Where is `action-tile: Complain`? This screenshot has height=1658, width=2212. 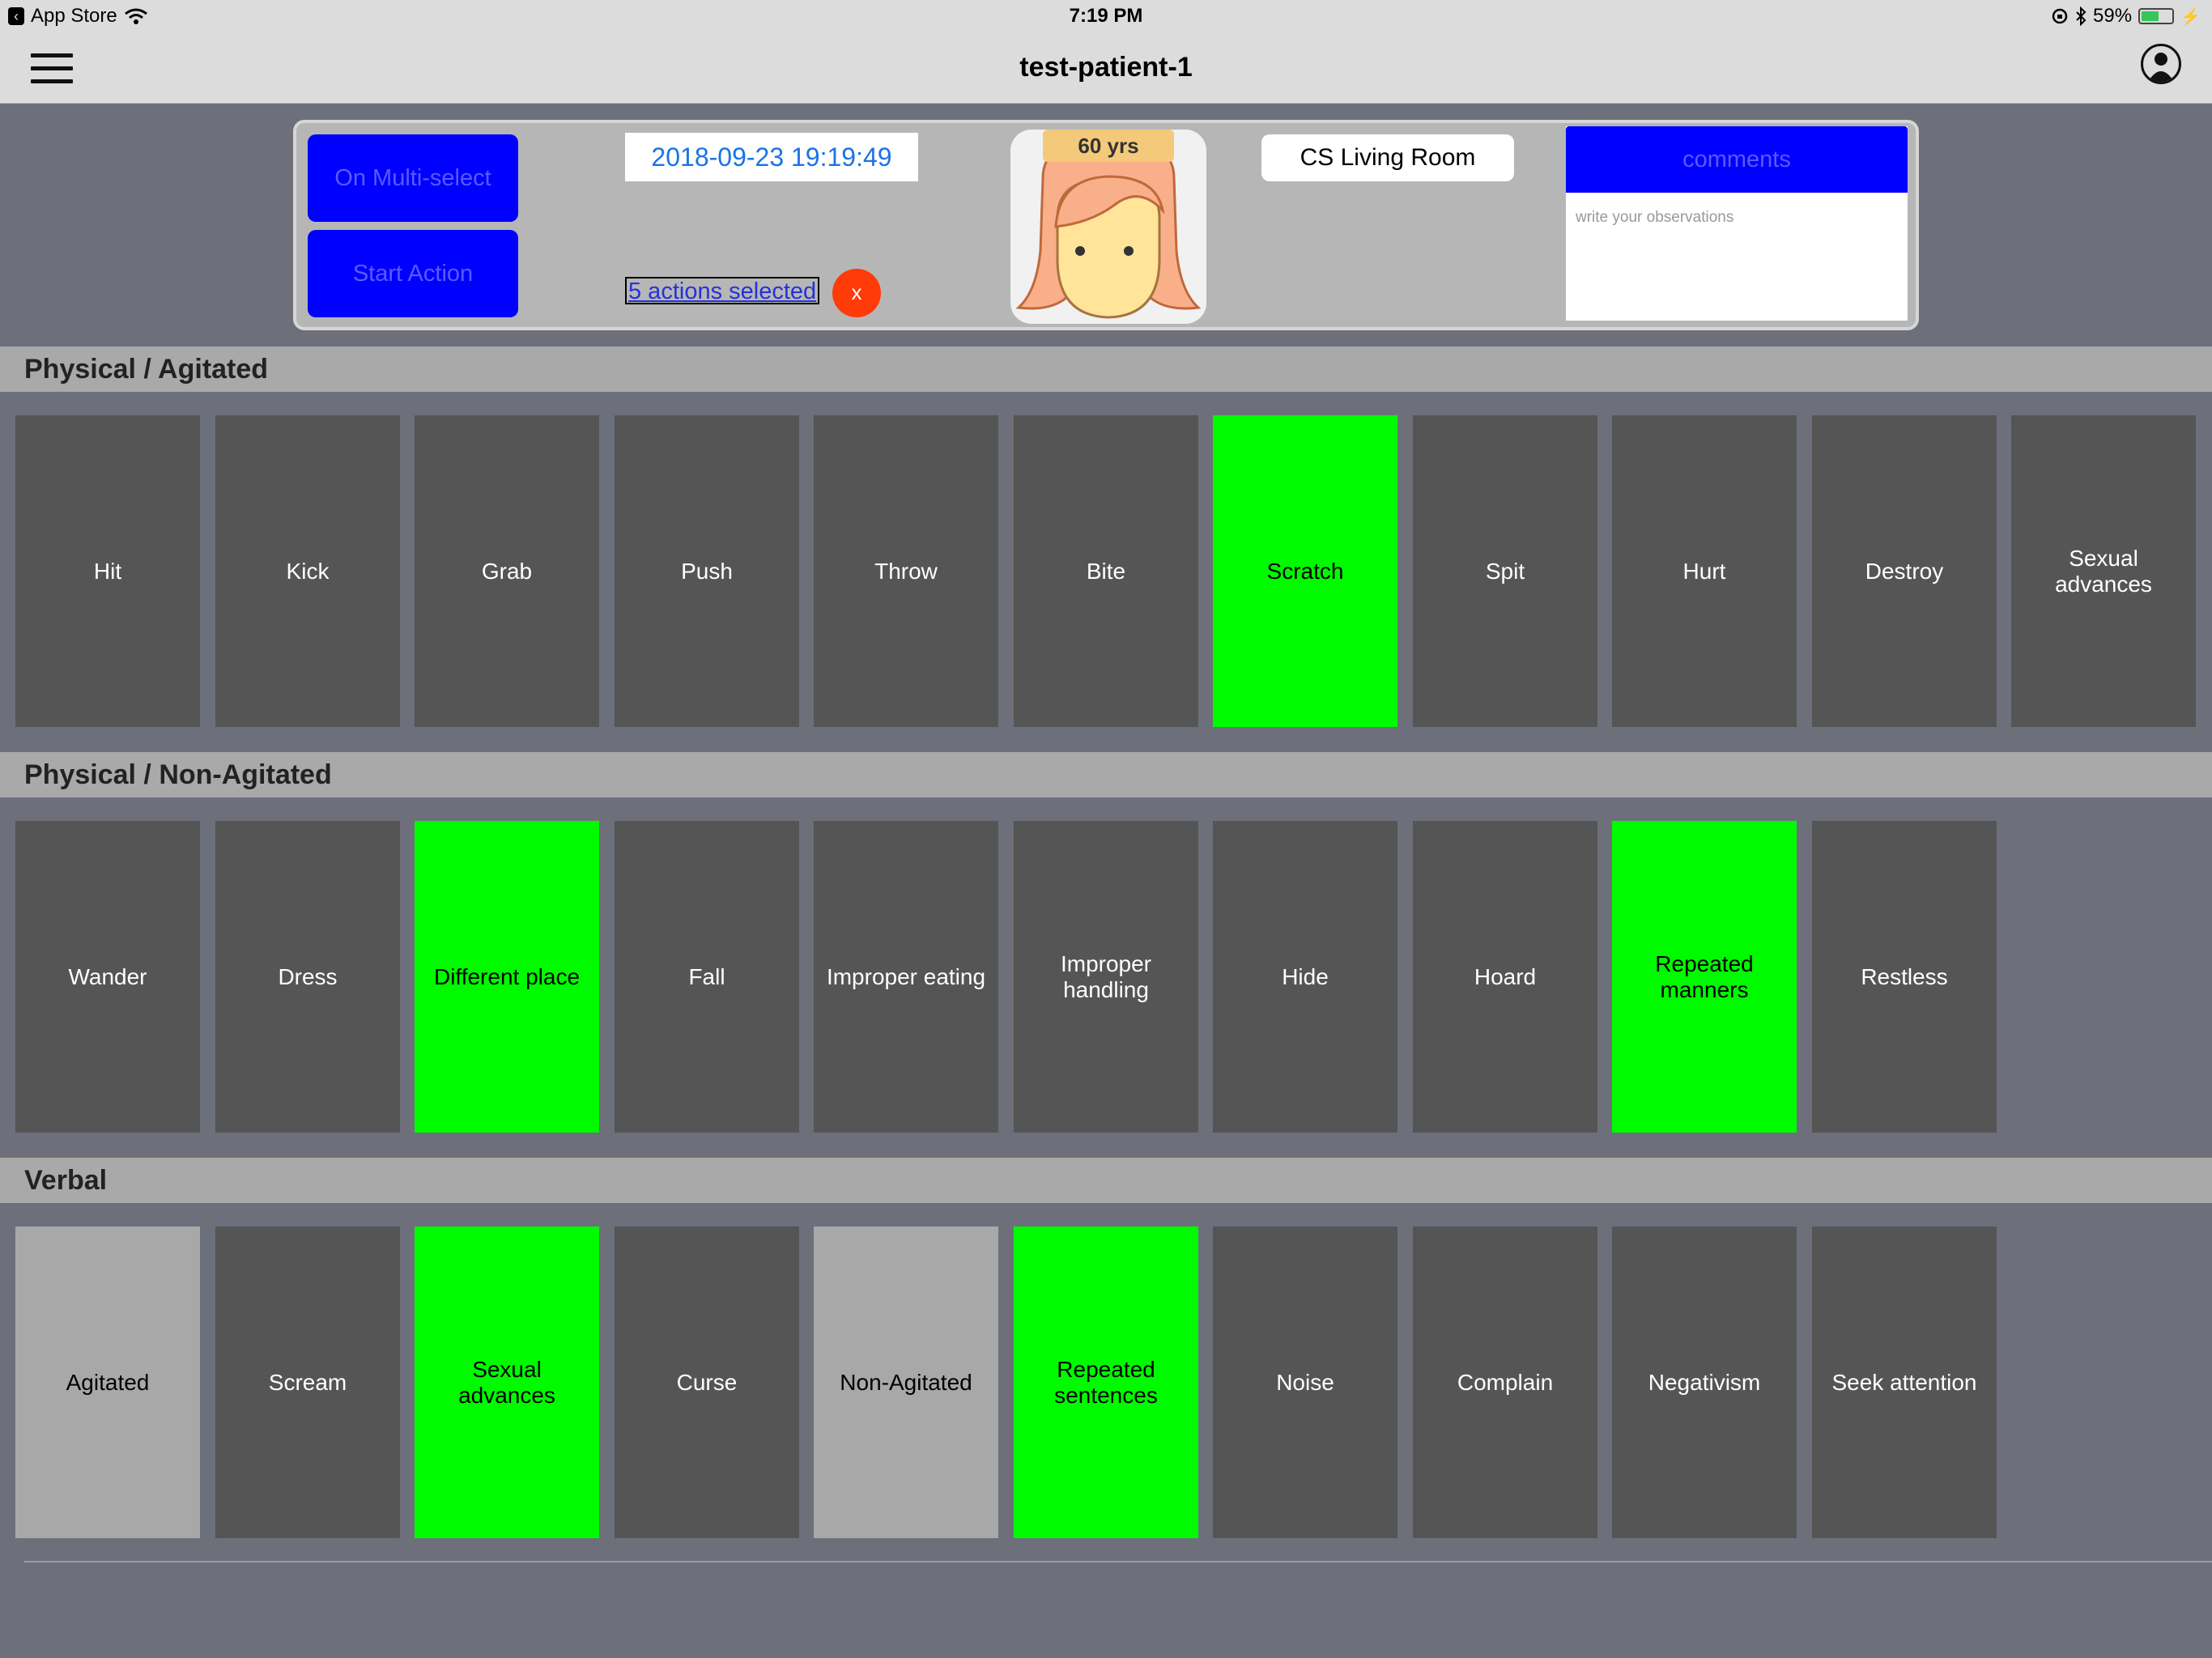
action-tile: Complain is located at coordinates (1505, 1382).